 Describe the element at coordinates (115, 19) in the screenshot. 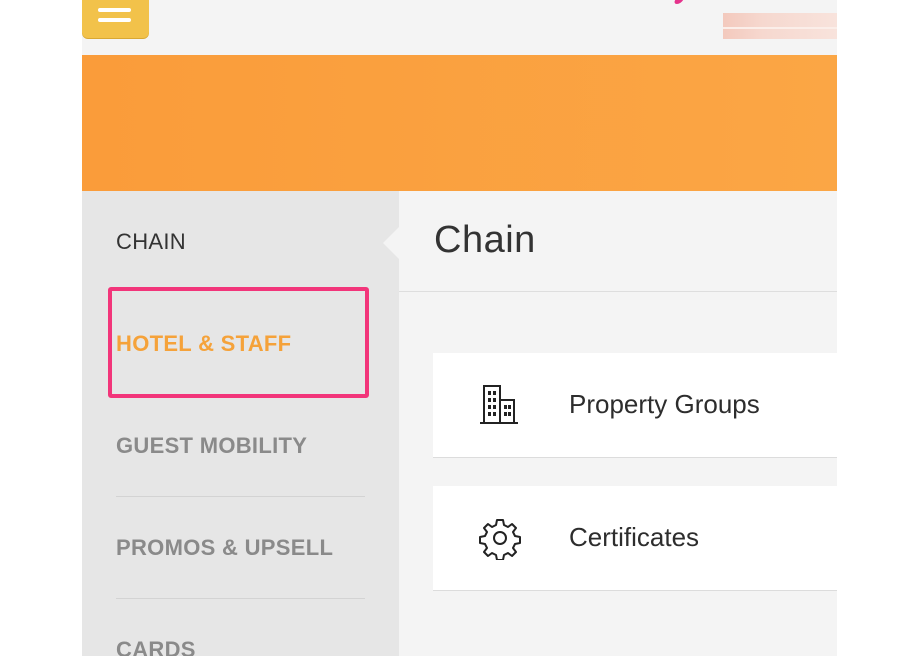

I see `menu-button` at that location.